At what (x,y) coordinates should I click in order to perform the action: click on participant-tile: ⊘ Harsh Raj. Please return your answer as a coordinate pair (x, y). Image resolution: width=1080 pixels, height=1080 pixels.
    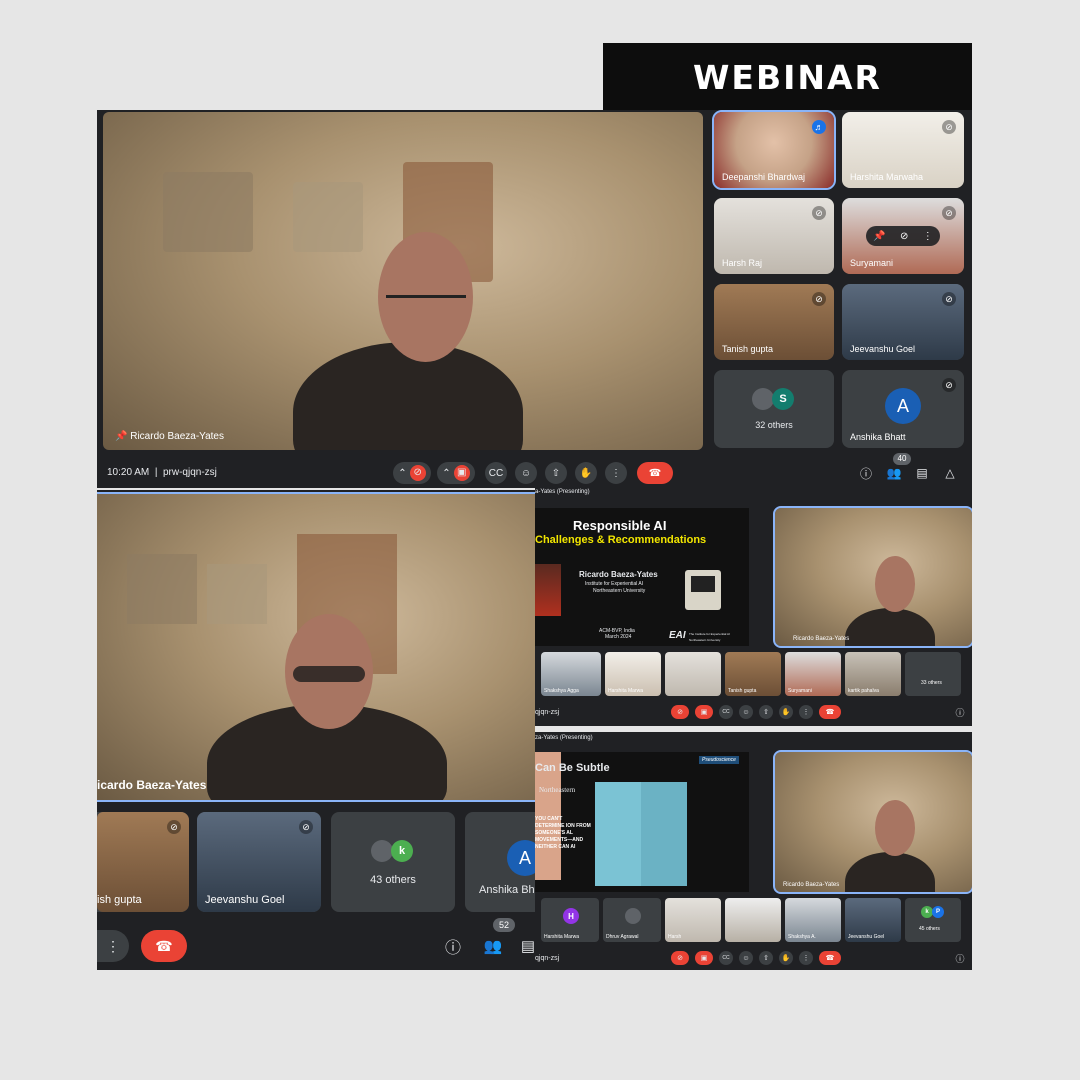
    Looking at the image, I should click on (774, 236).